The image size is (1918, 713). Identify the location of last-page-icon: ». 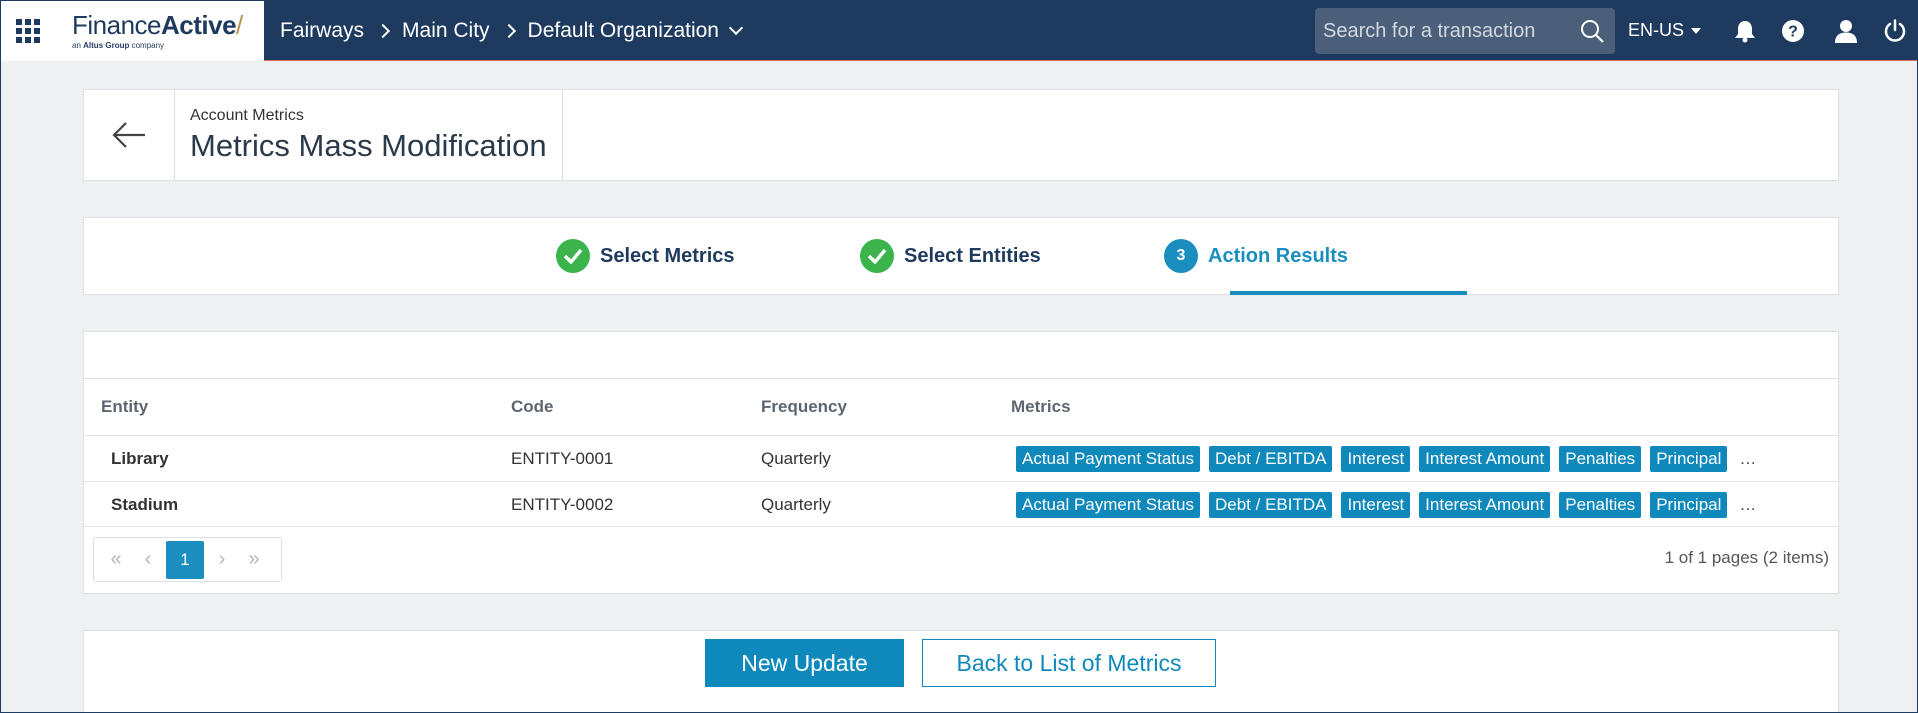
(254, 560).